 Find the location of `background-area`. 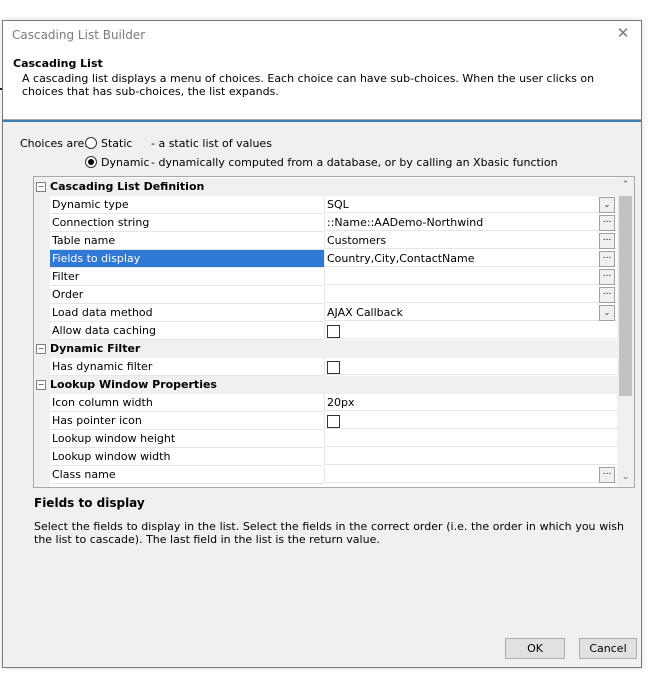

background-area is located at coordinates (327, 682).